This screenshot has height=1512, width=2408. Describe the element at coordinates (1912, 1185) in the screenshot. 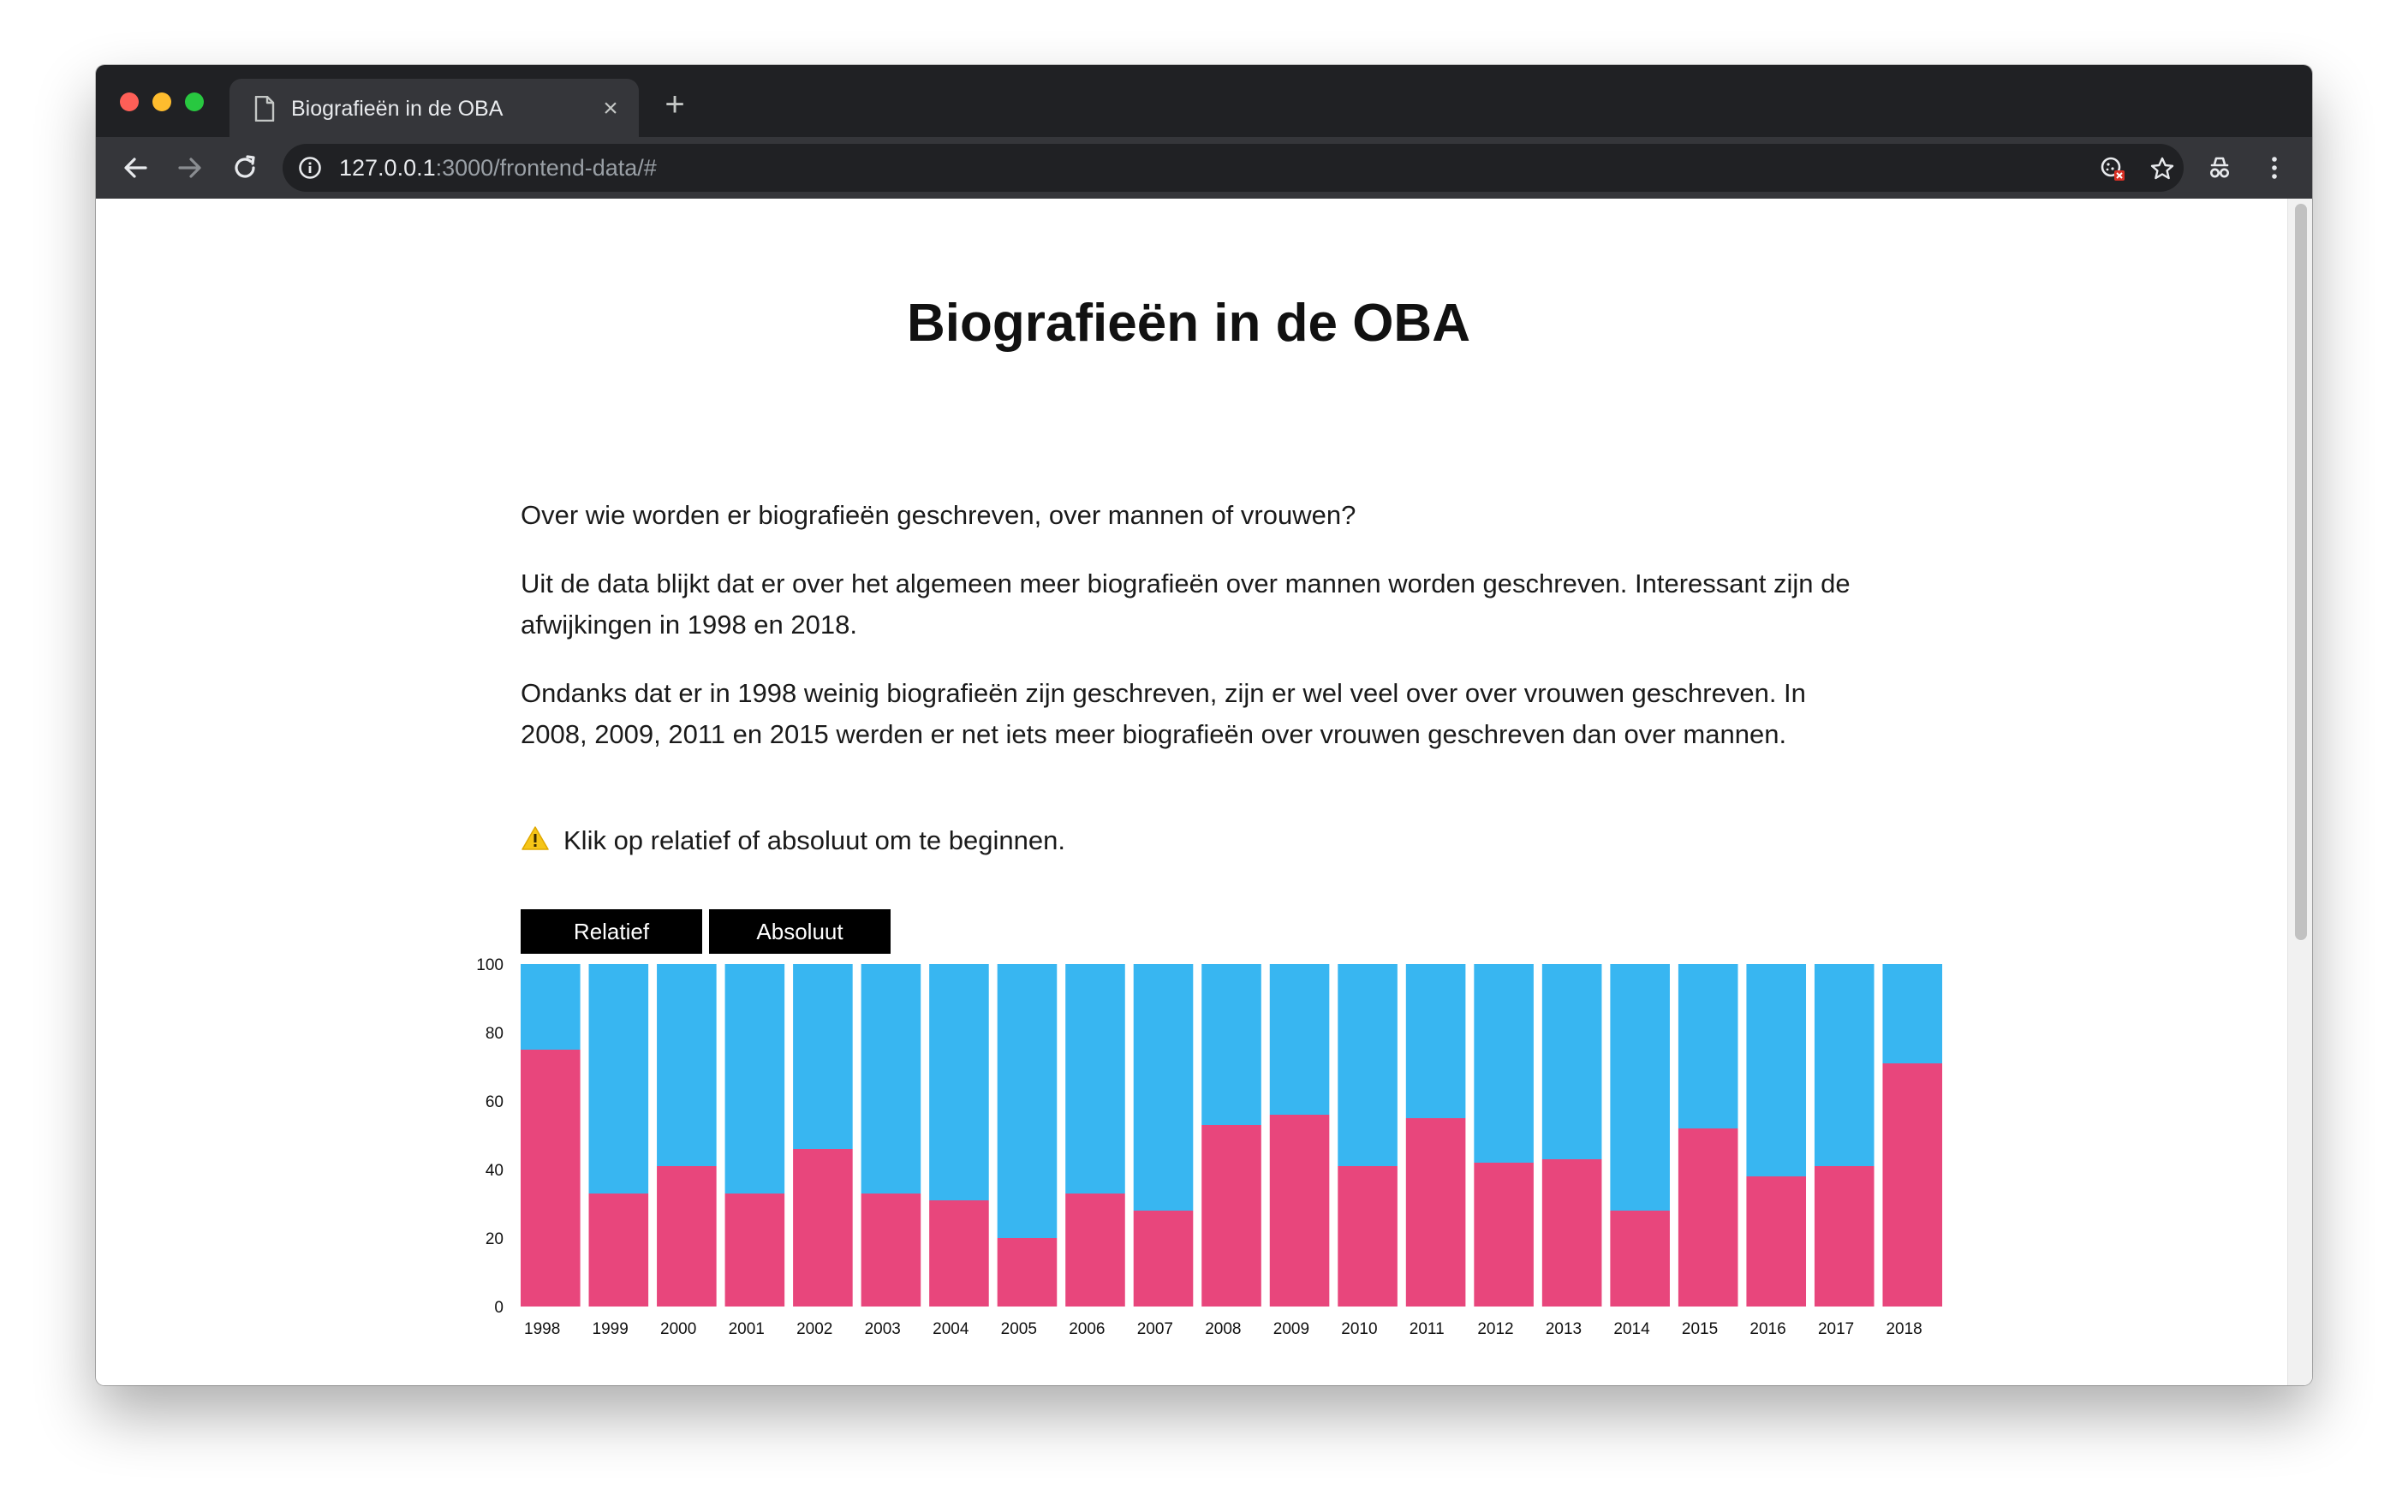

I see `women-bar-2018` at that location.